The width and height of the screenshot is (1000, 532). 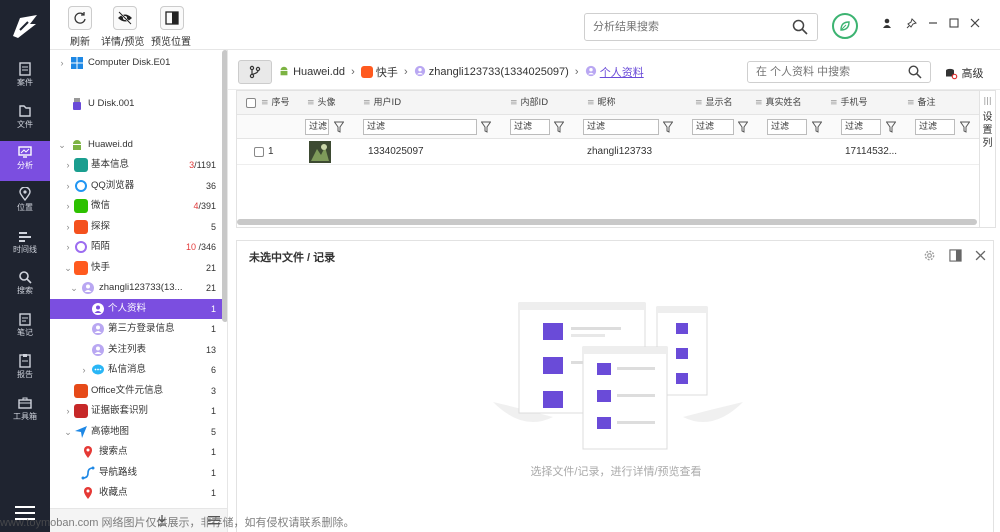 I want to click on refresh-button: 刷新, so click(x=80, y=27).